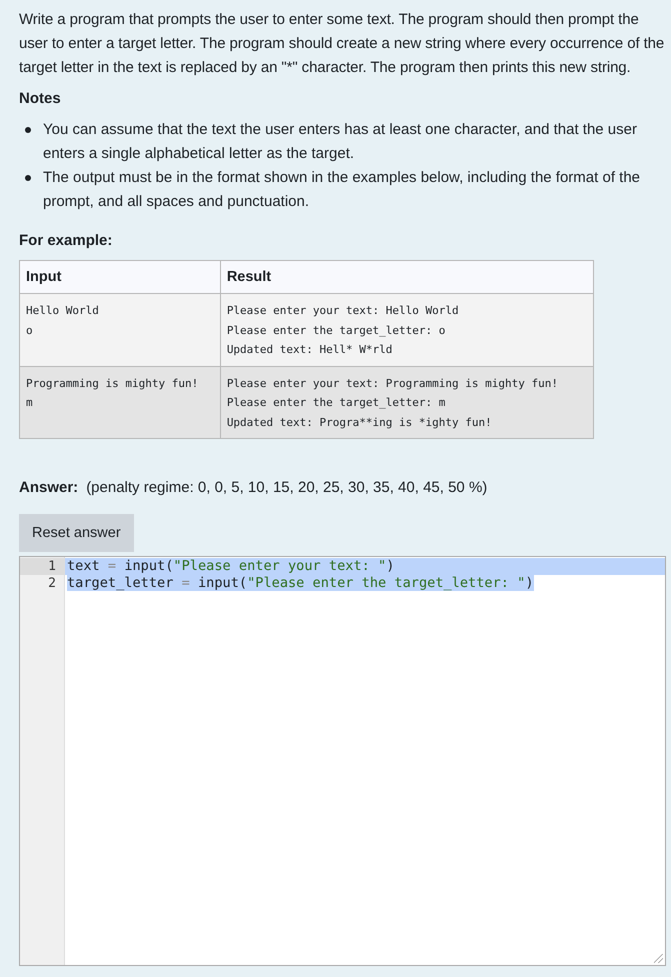  Describe the element at coordinates (340, 142) in the screenshot. I see `note-text: You can assume that the text the user enters has at least one character, and that the user enters a single alphabetical letter as the target.` at that location.